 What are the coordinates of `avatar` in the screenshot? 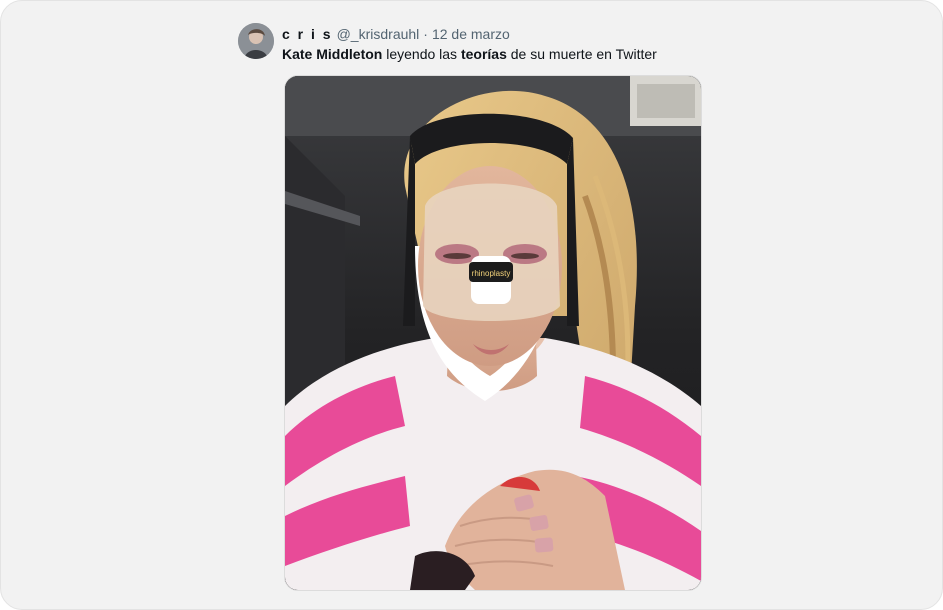 It's located at (256, 41).